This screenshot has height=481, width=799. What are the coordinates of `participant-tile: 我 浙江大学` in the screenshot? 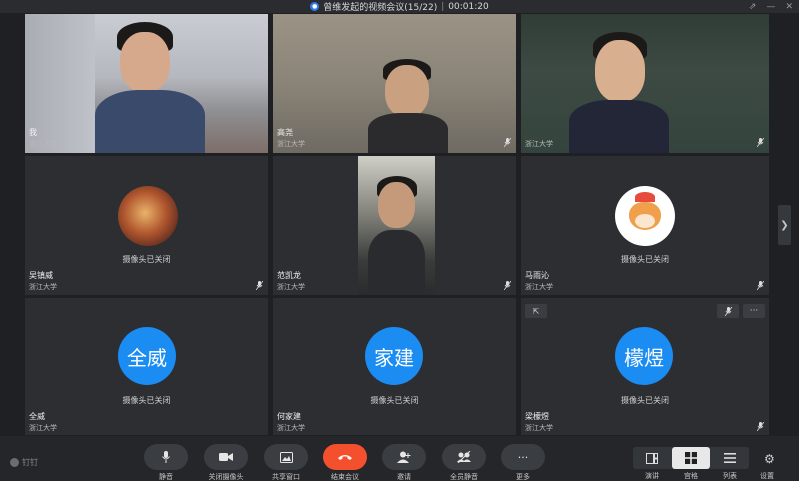 It's located at (146, 83).